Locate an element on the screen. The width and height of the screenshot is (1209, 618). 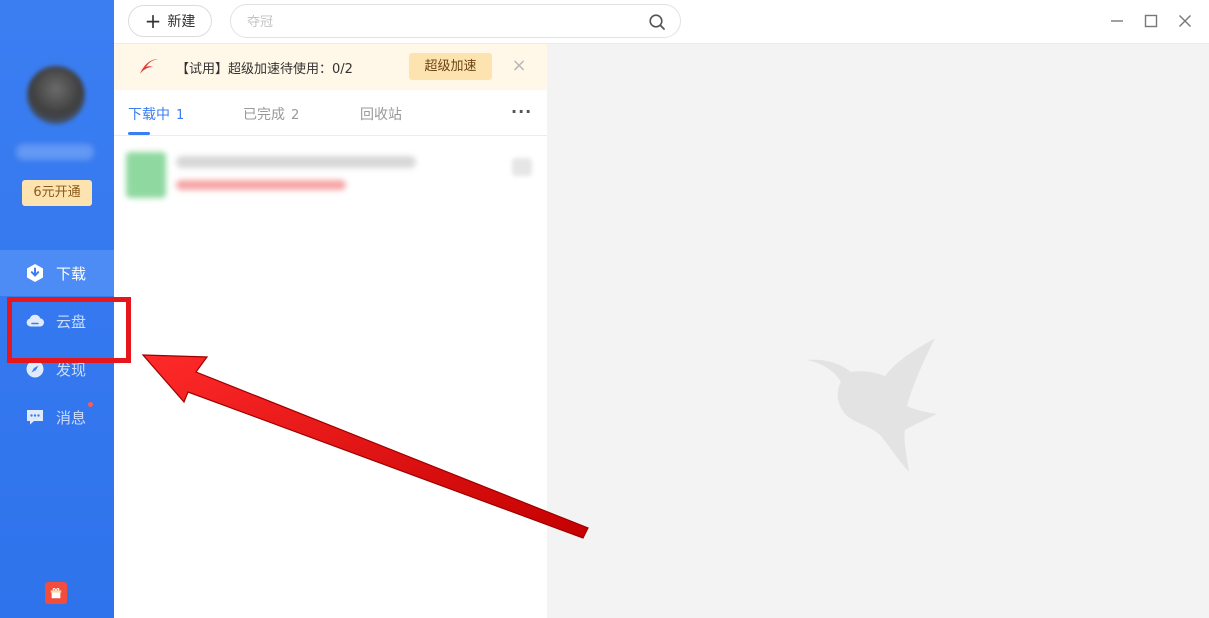
annotation-highlight-box is located at coordinates (69, 330).